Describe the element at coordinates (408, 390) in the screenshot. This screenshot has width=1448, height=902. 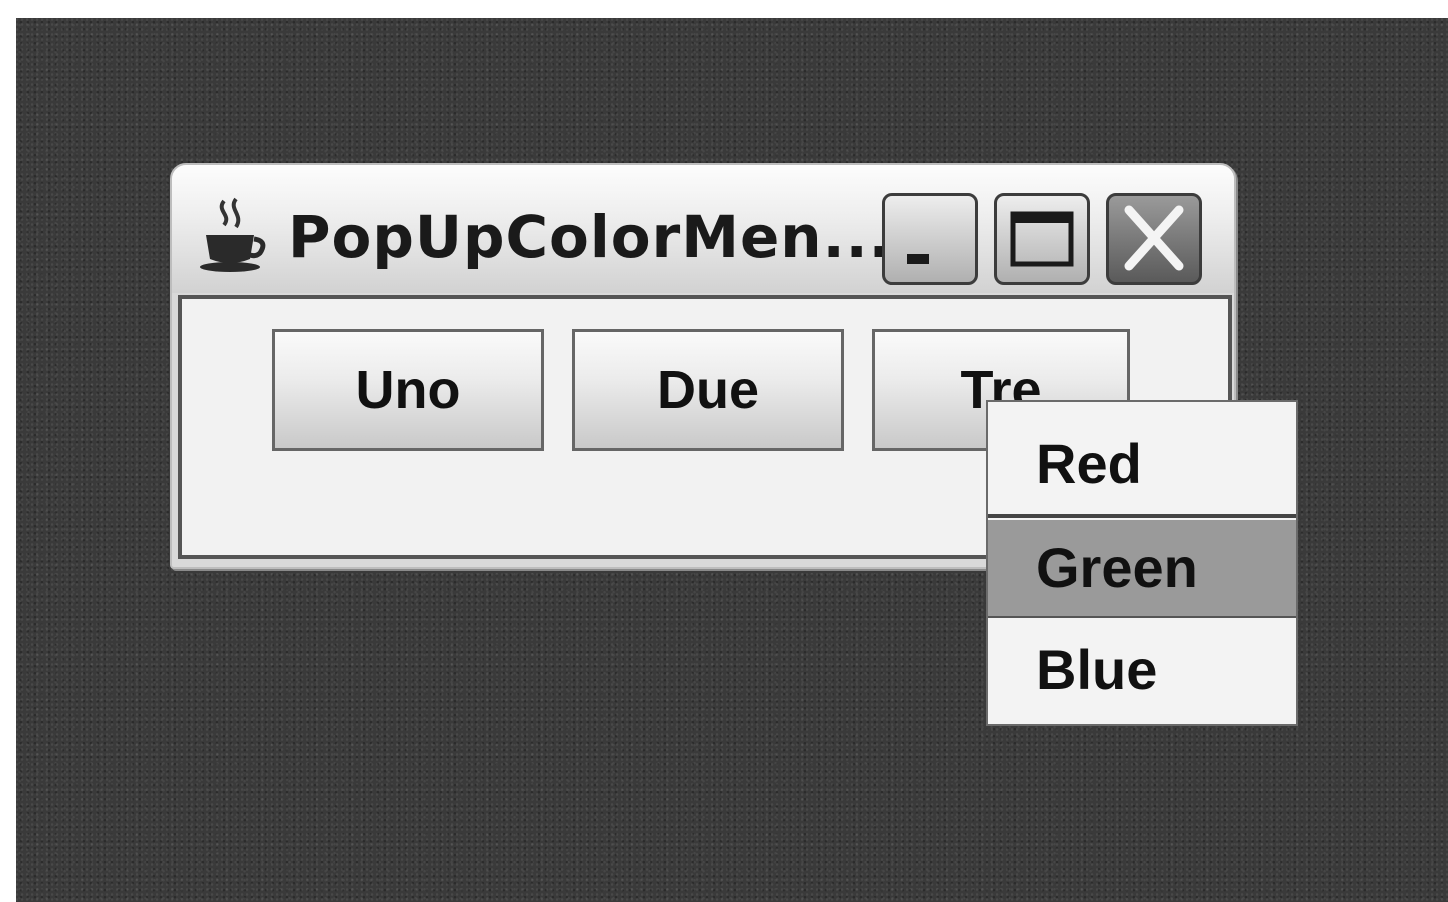
I see `uno-button: Uno` at that location.